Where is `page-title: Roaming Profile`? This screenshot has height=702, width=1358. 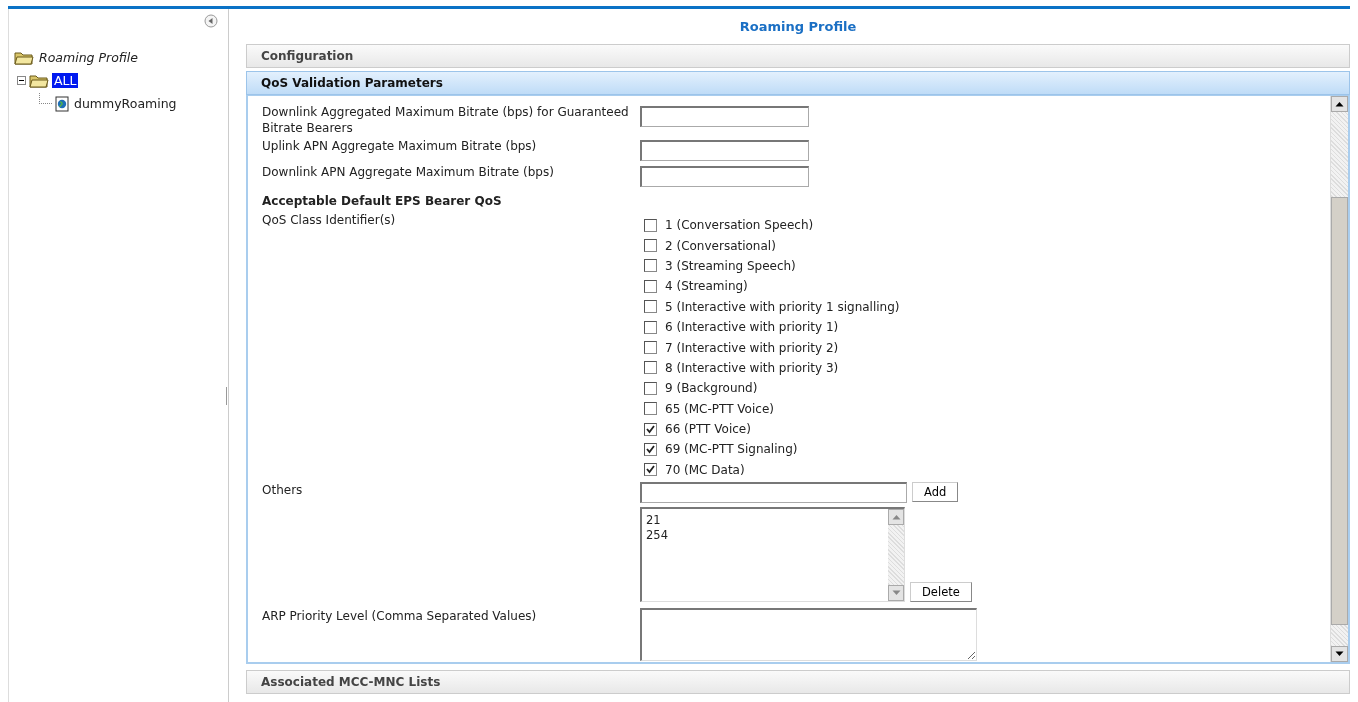
page-title: Roaming Profile is located at coordinates (798, 27).